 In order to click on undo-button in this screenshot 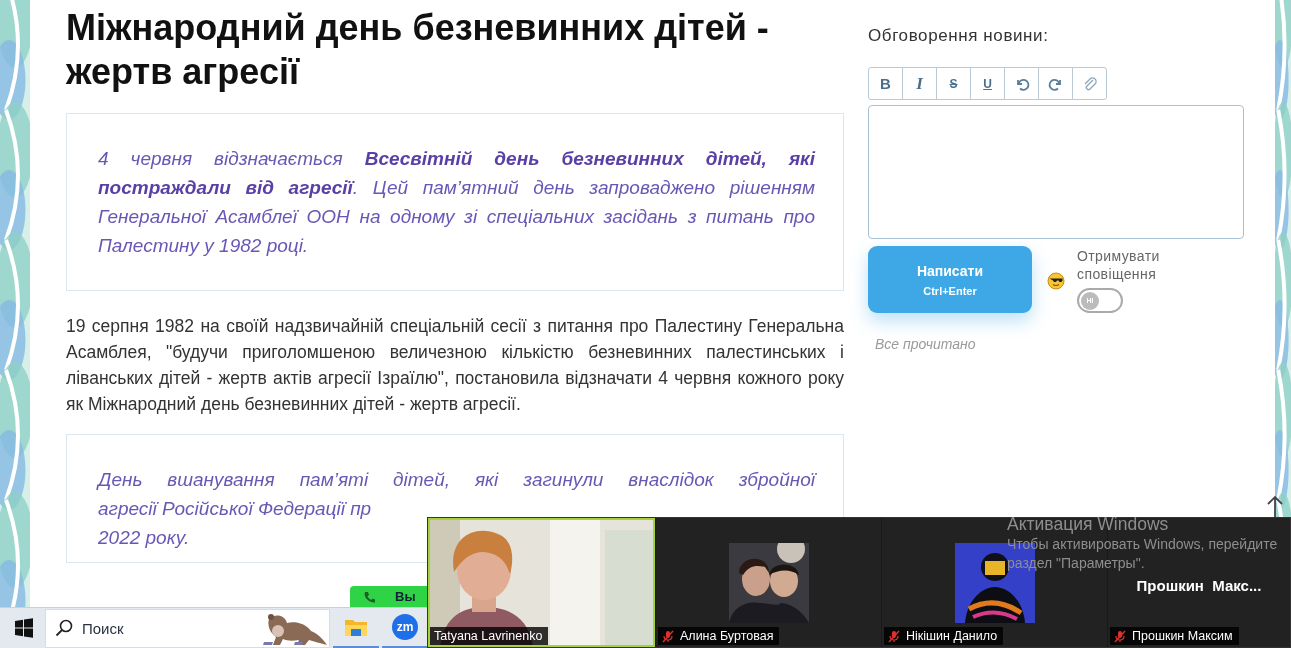, I will do `click(1021, 83)`.